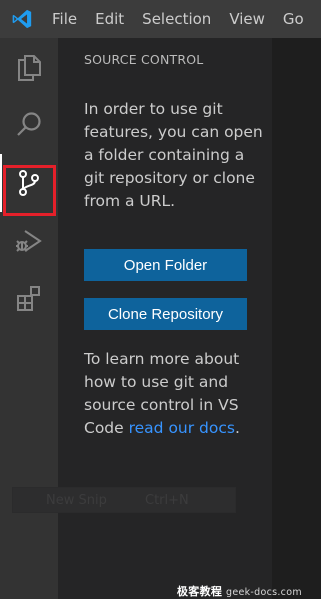 This screenshot has width=321, height=599. I want to click on activity-source-control, so click(29, 183).